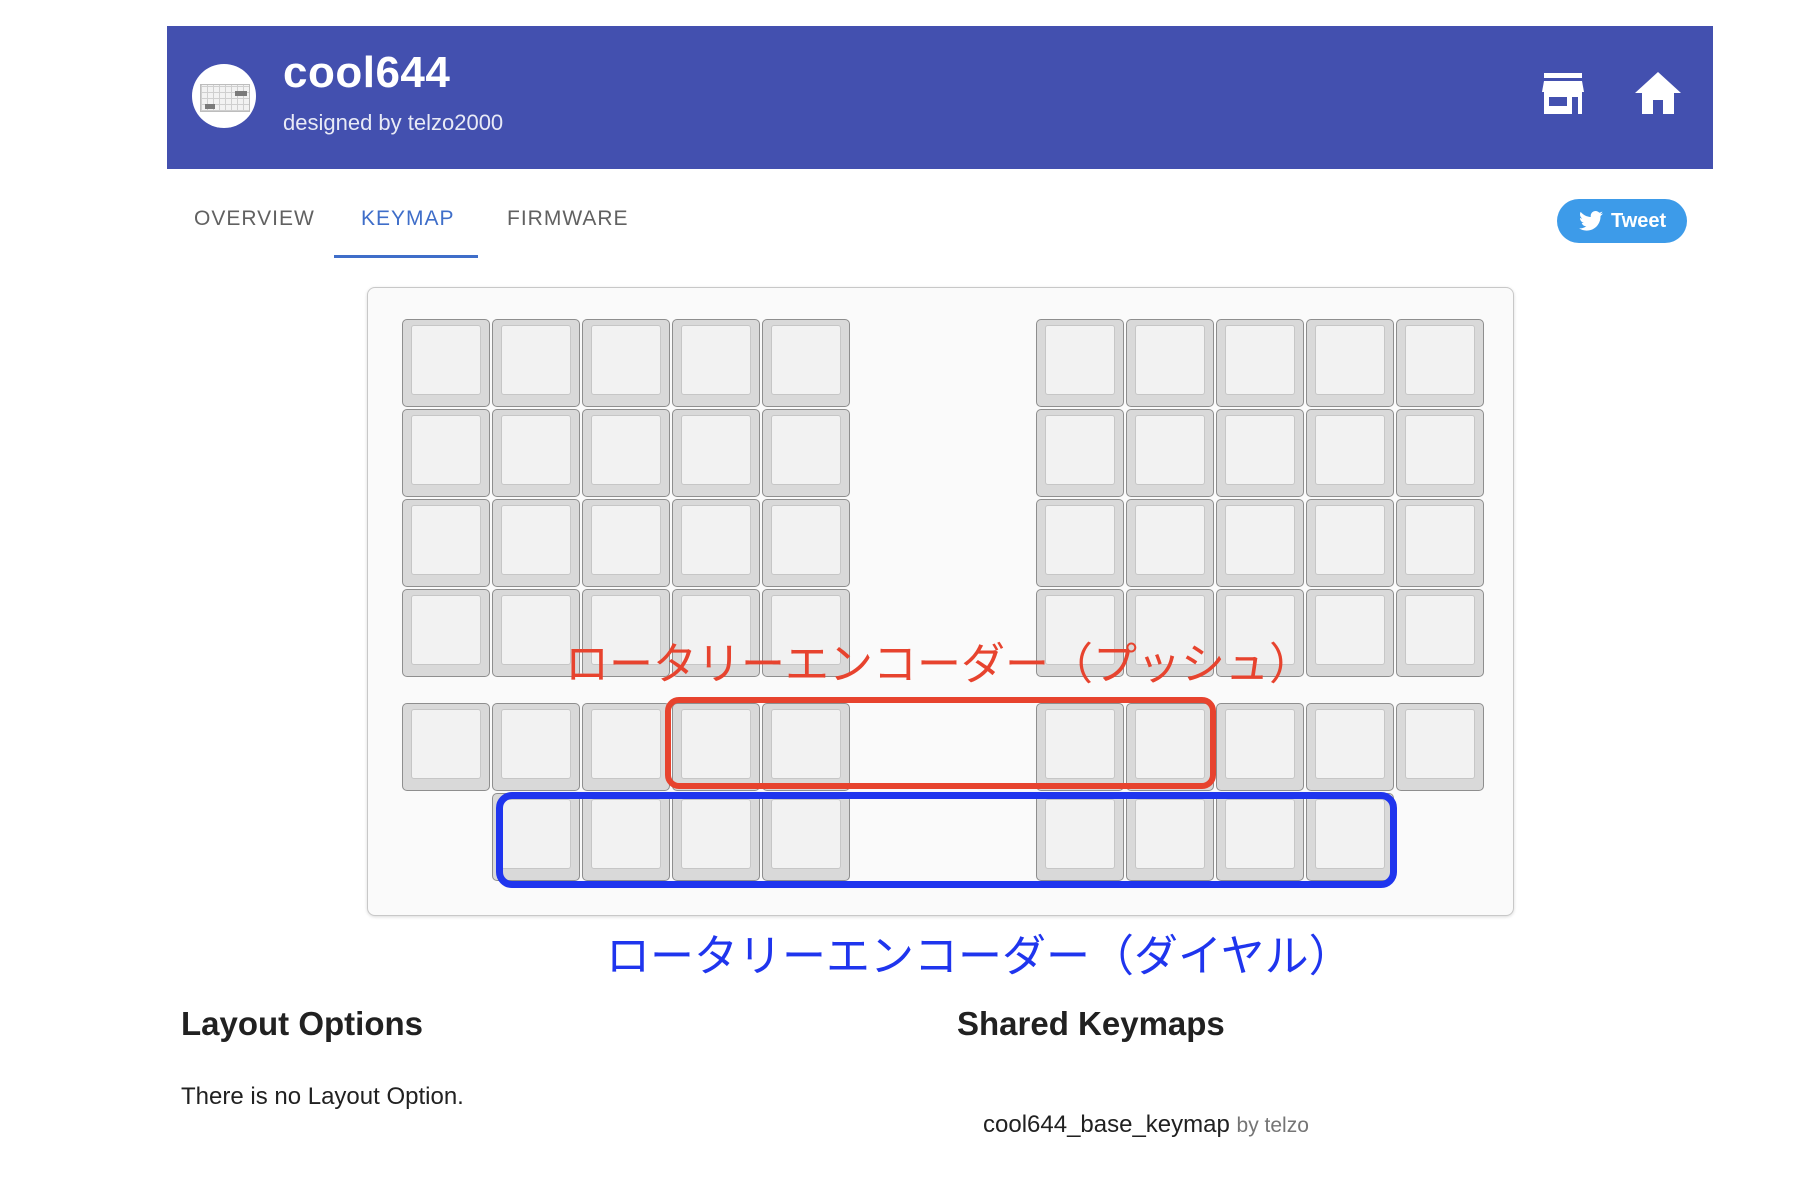  Describe the element at coordinates (367, 72) in the screenshot. I see `keyboard-title: cool644` at that location.